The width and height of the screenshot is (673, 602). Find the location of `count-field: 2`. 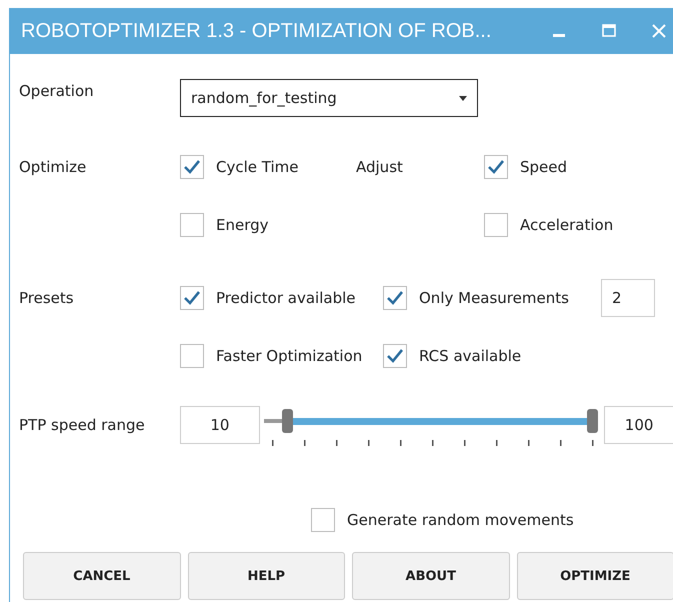

count-field: 2 is located at coordinates (628, 298).